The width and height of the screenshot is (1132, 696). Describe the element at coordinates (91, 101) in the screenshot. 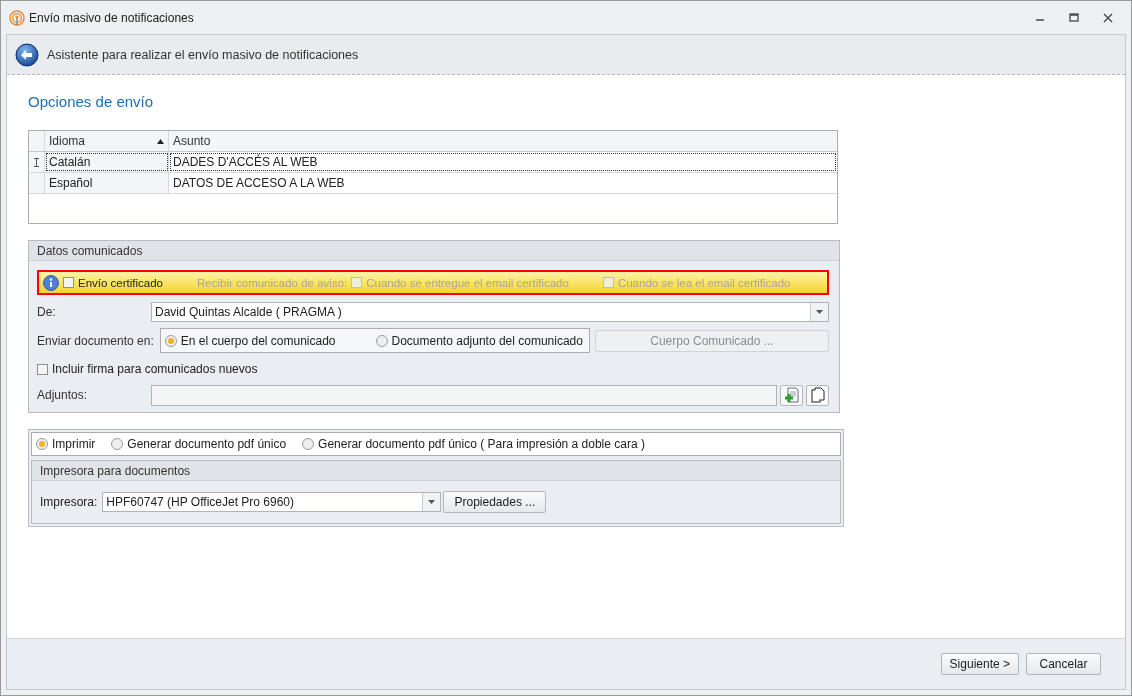

I see `section-title: Opciones de envío` at that location.